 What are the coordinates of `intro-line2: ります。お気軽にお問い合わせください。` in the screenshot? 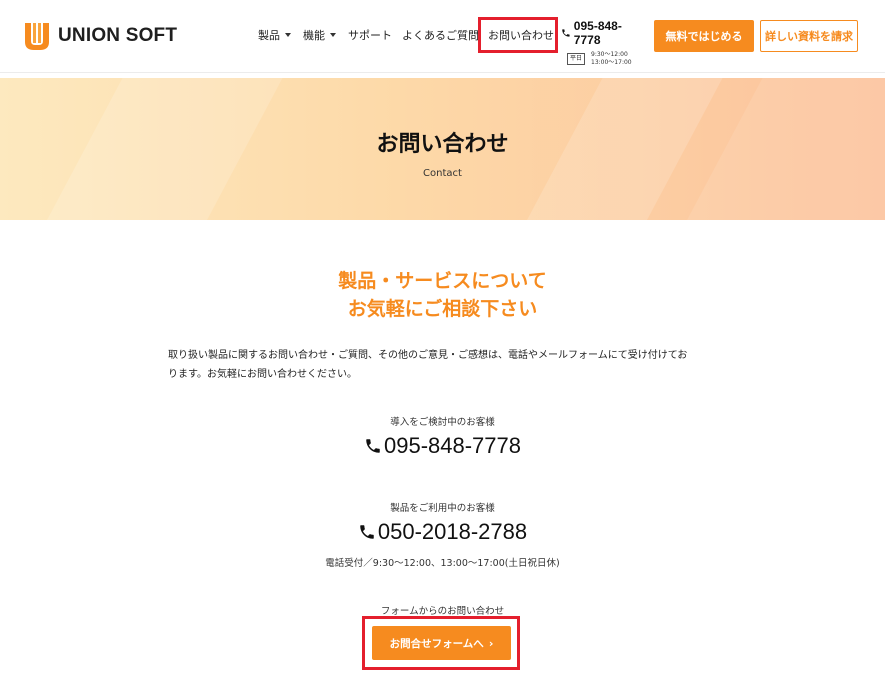 It's located at (262, 374).